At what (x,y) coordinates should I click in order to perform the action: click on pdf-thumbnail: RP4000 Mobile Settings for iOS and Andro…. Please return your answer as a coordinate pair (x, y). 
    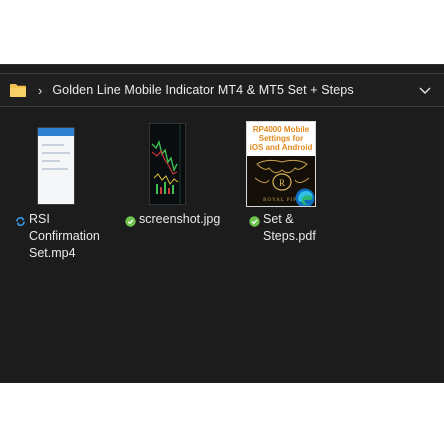
    Looking at the image, I should click on (281, 164).